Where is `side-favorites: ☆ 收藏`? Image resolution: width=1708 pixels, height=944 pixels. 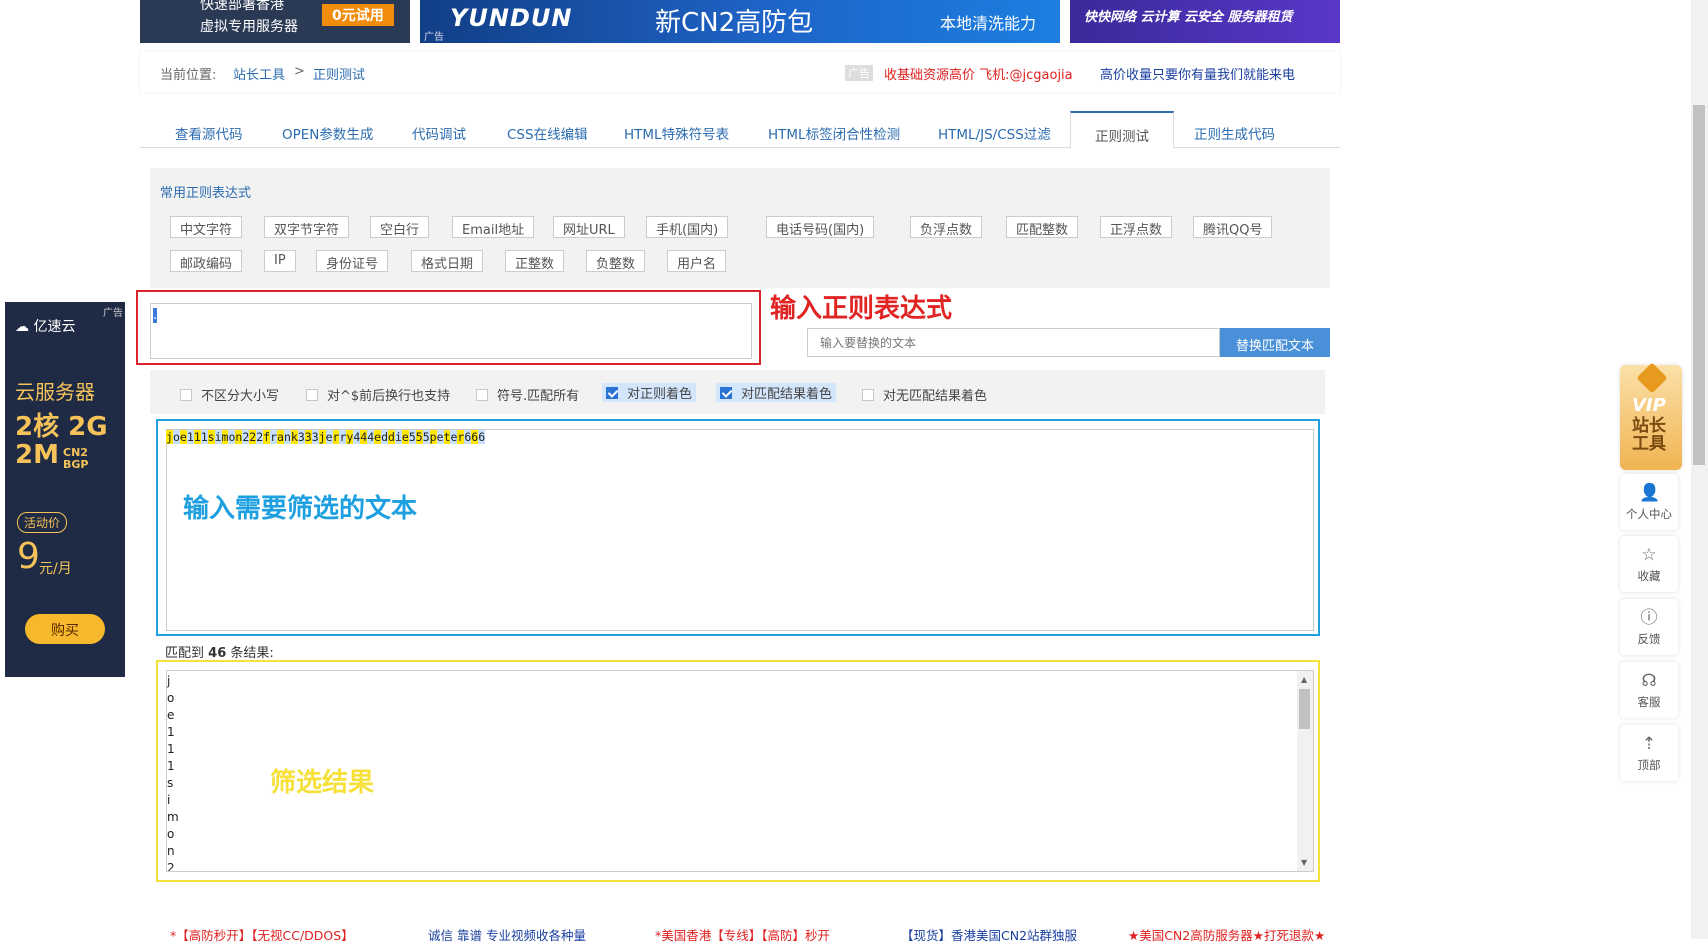 side-favorites: ☆ 收藏 is located at coordinates (1649, 564).